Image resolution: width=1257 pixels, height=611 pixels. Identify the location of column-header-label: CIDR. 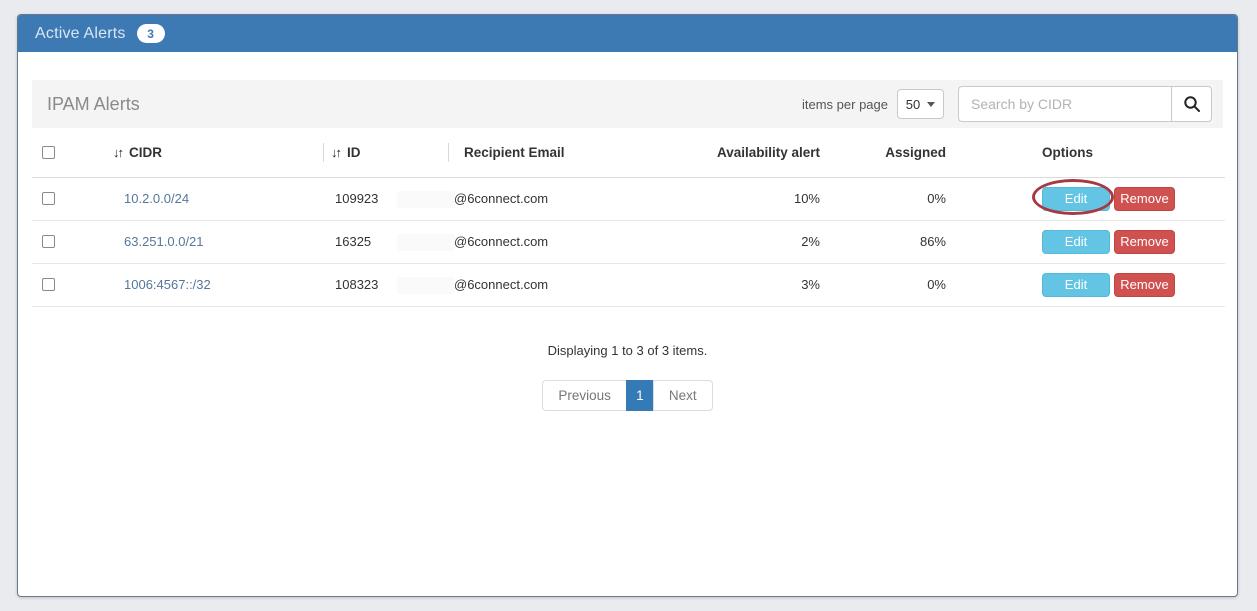
(145, 152).